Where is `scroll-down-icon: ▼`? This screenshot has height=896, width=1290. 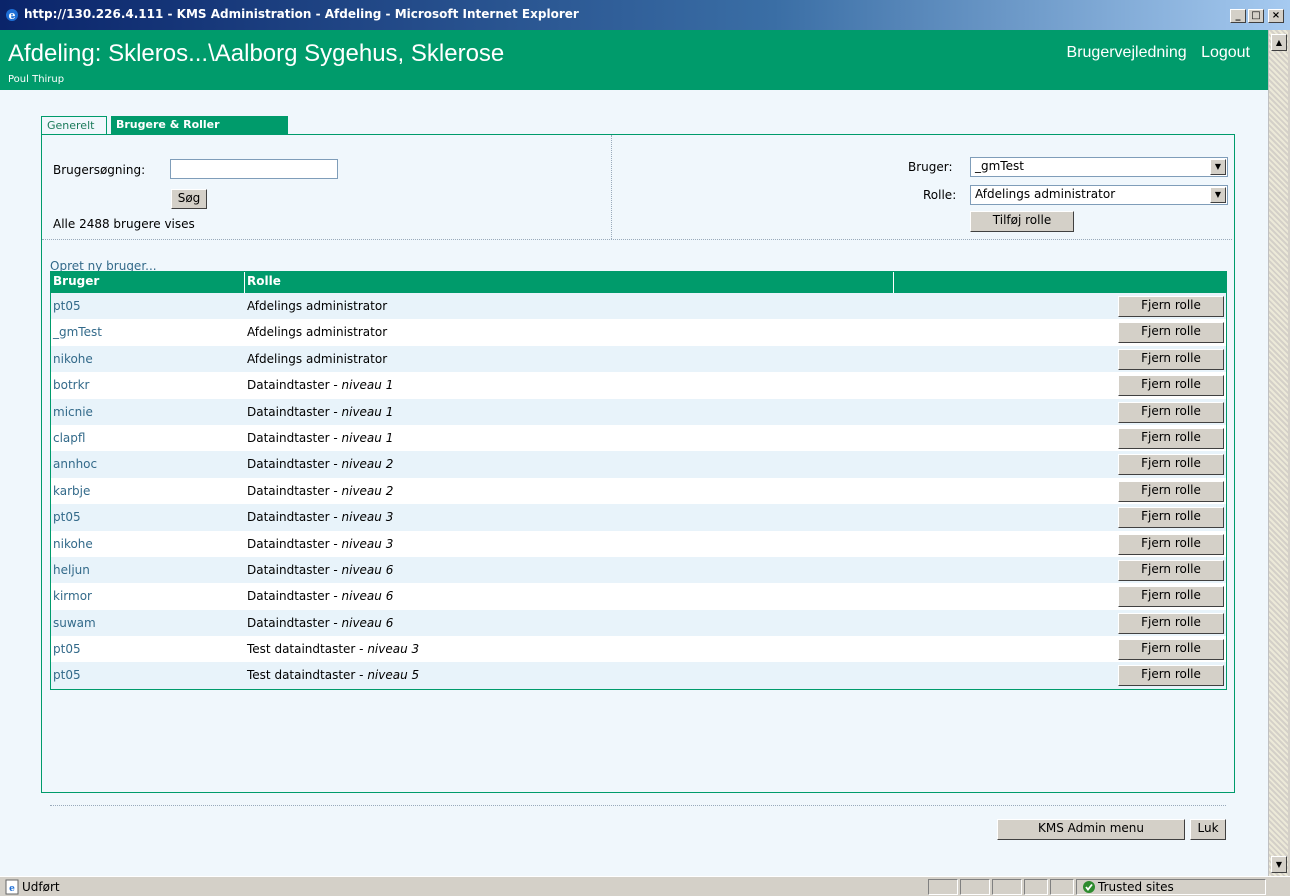 scroll-down-icon: ▼ is located at coordinates (1279, 864).